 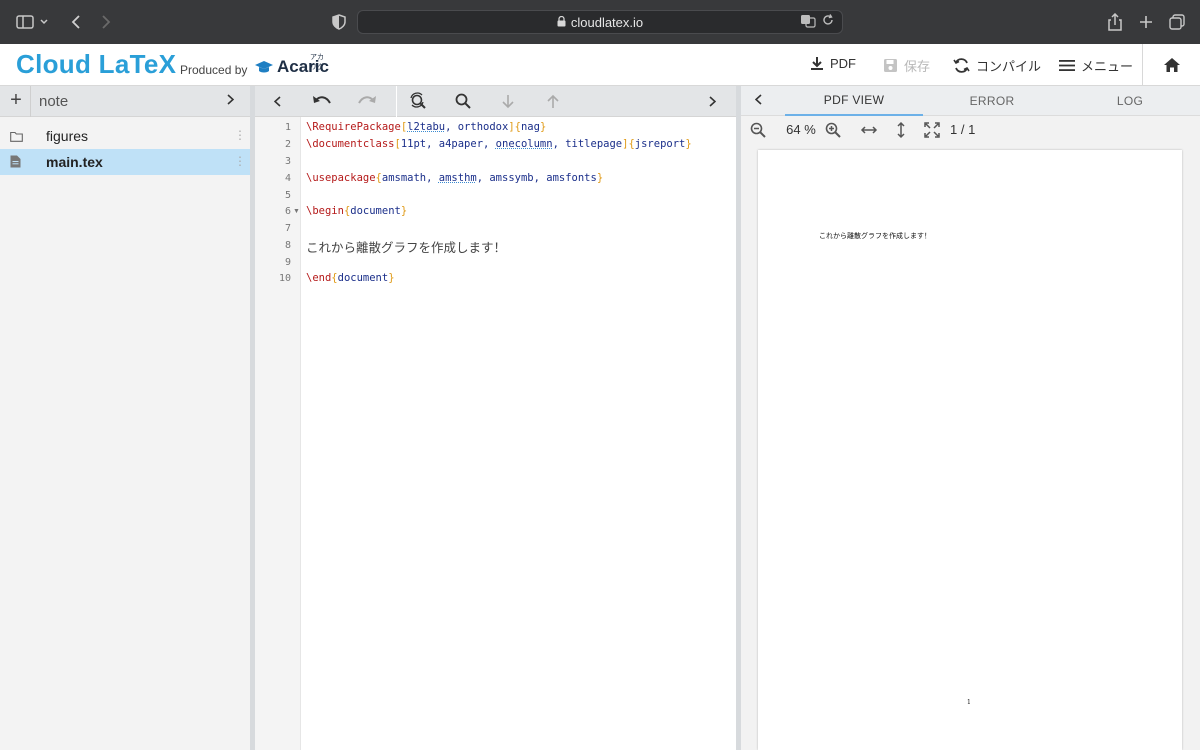 I want to click on fold-arrow-icon: ▼, so click(x=296, y=211).